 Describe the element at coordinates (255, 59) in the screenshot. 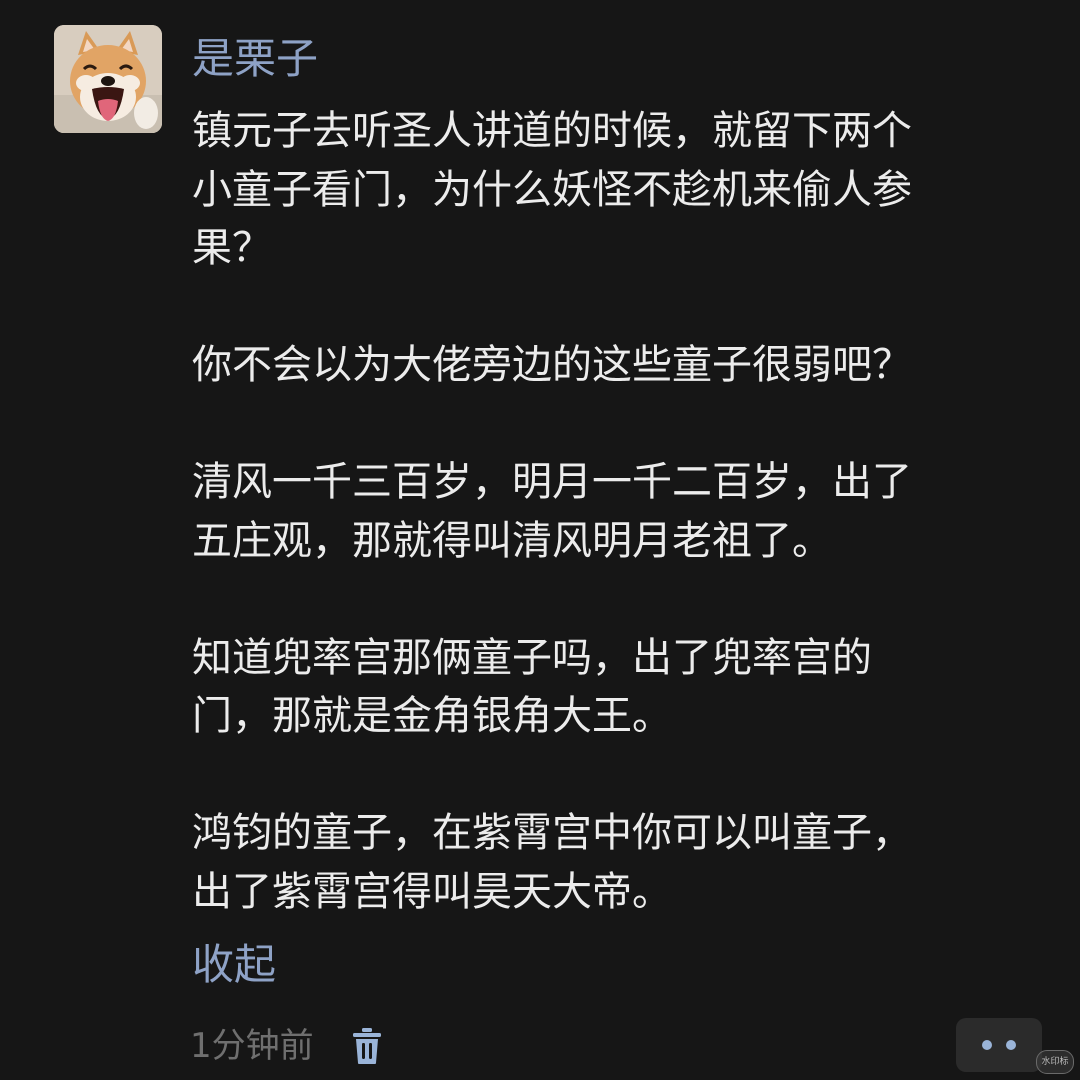

I see `username: 是栗子` at that location.